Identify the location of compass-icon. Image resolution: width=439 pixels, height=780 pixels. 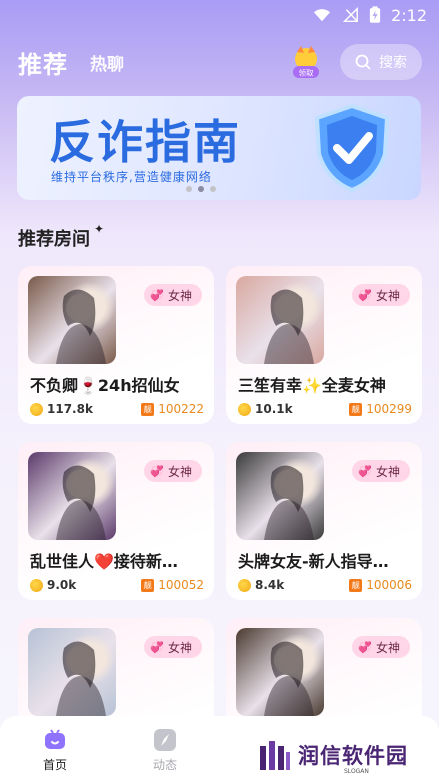
(165, 740).